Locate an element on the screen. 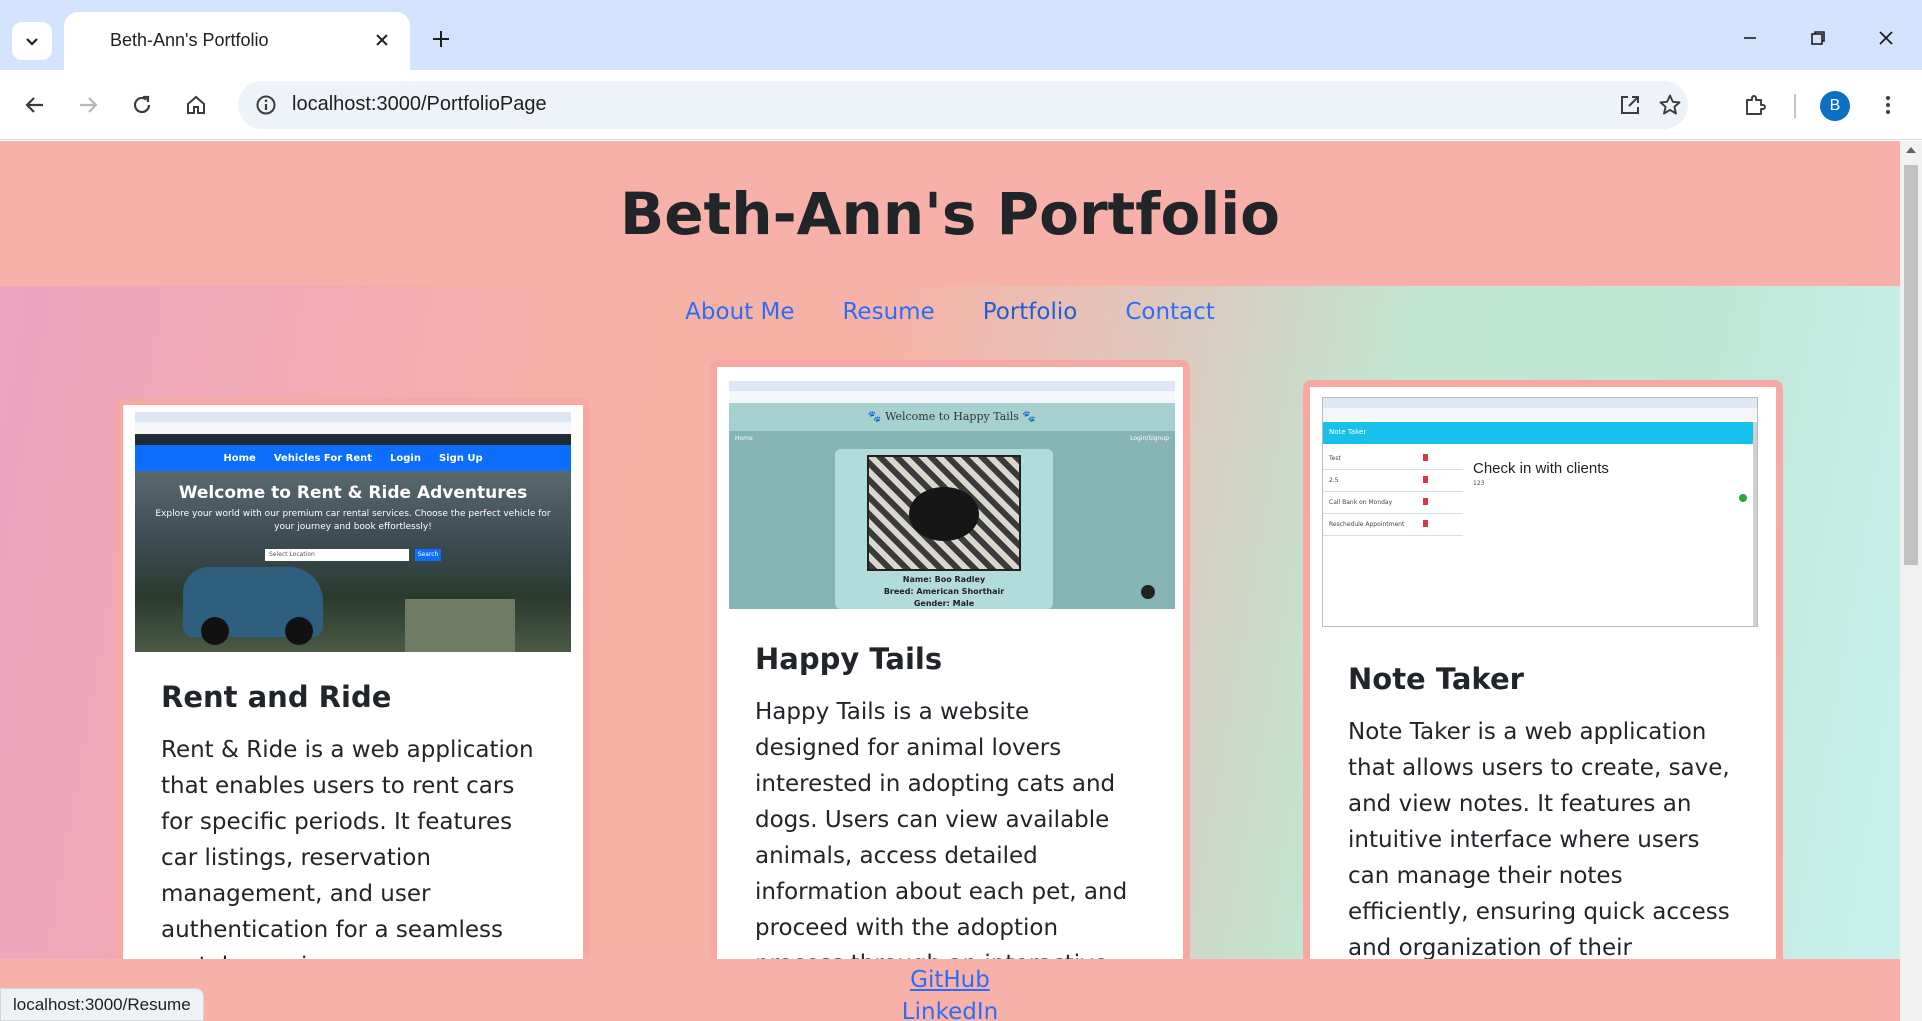  scroll-up-arrow-icon is located at coordinates (1911, 150).